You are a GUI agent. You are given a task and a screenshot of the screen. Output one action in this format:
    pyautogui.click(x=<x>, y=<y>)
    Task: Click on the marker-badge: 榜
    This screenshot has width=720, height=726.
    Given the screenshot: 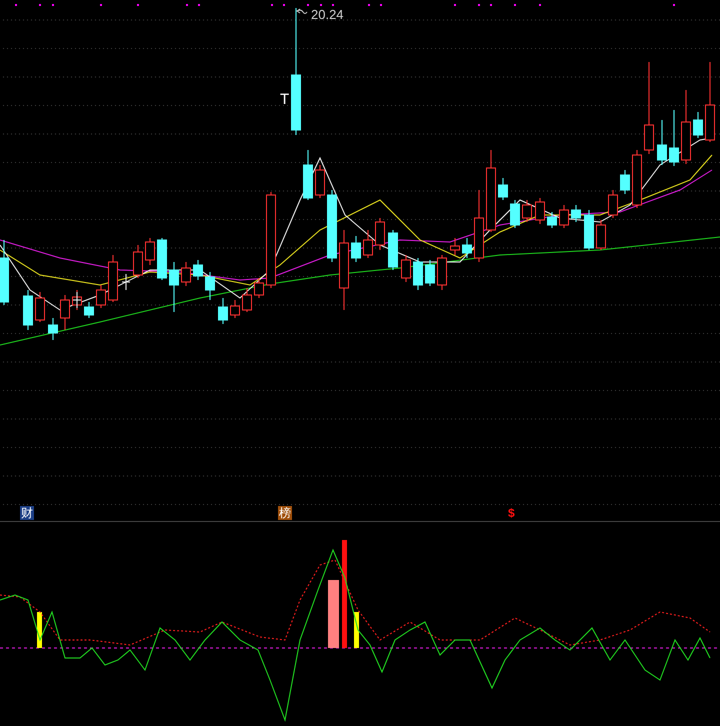 What is the action you would take?
    pyautogui.click(x=285, y=513)
    